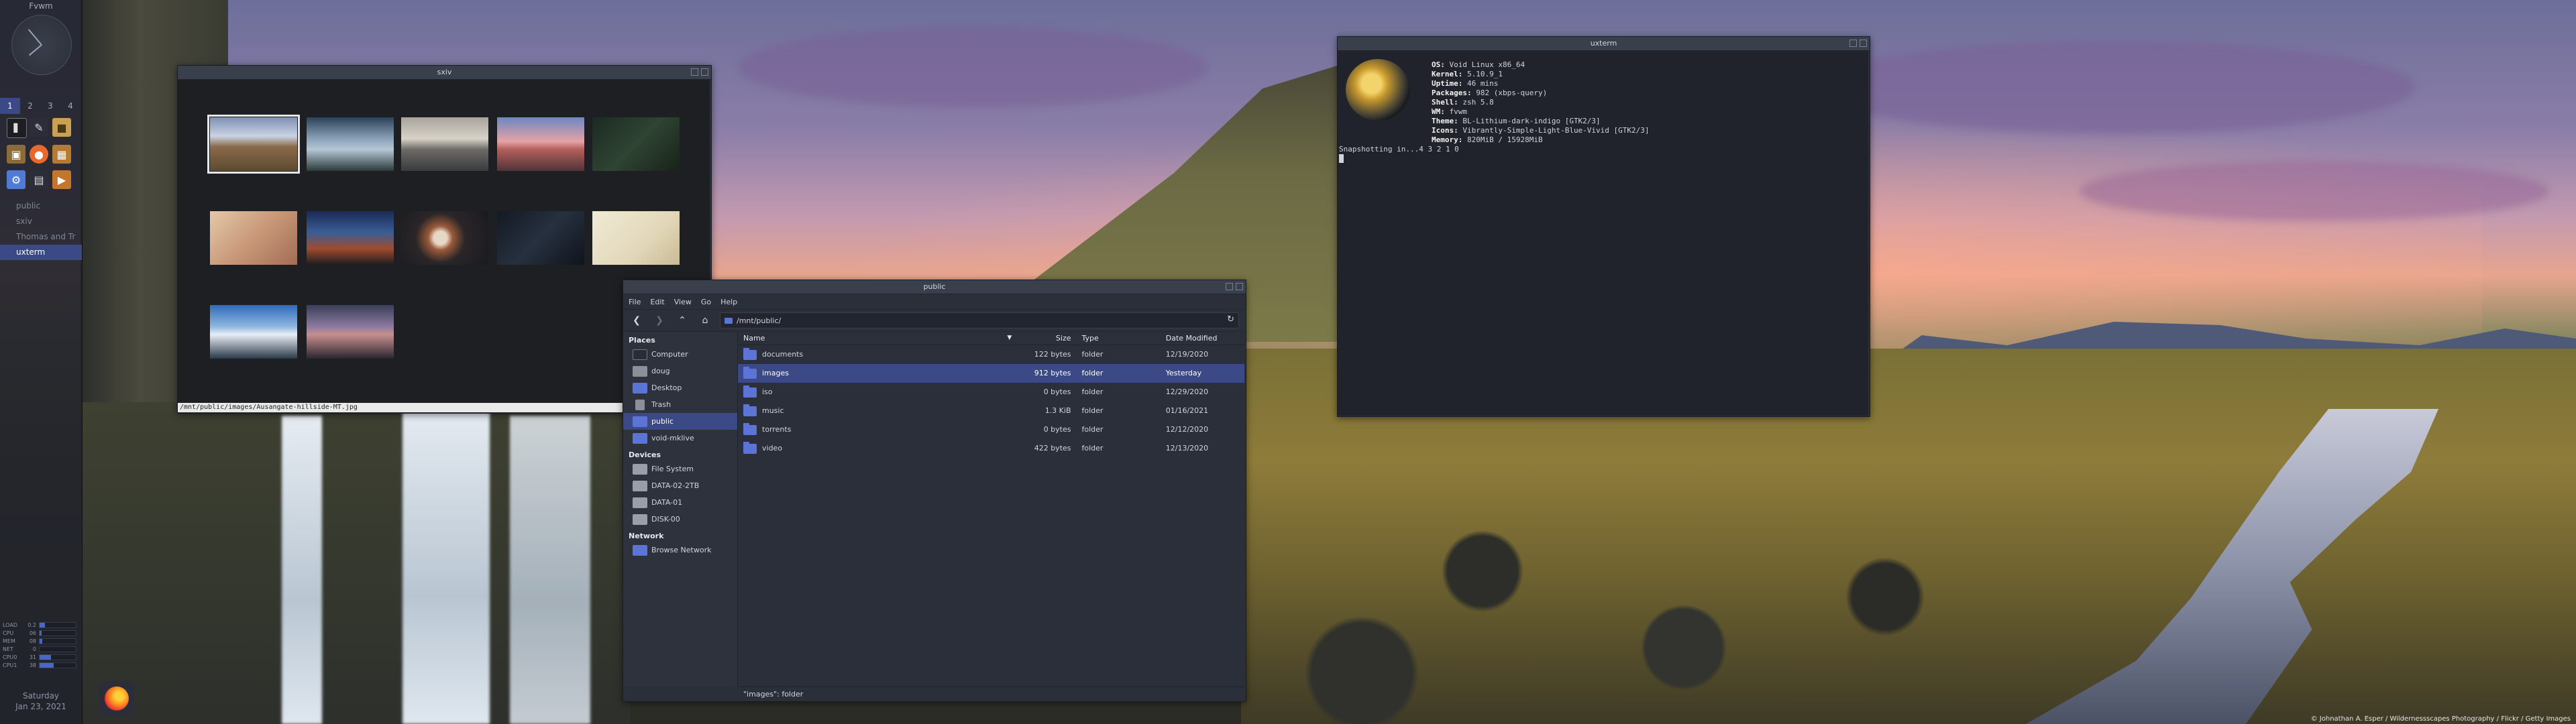 The height and width of the screenshot is (724, 2576). I want to click on menu-go: Go, so click(706, 302).